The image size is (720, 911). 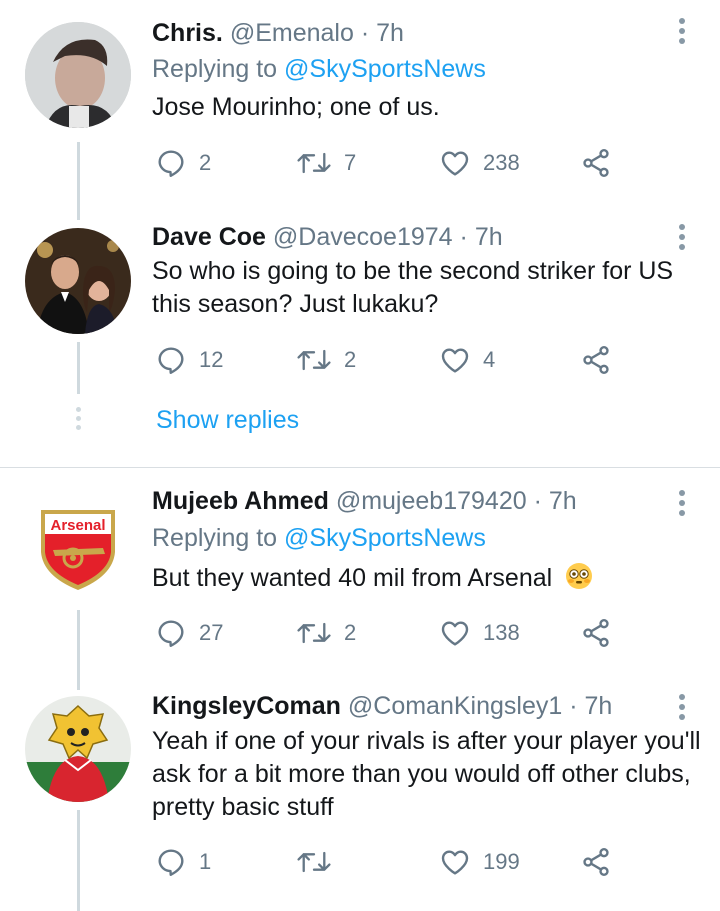 I want to click on display-name: Dave Coe, so click(x=209, y=237).